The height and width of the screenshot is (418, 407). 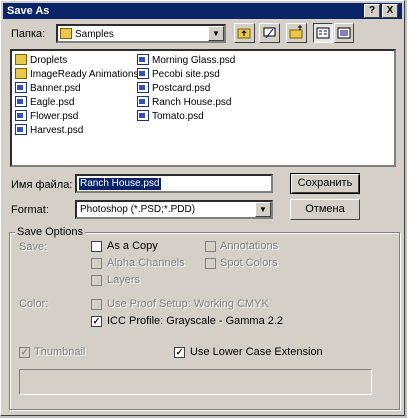 What do you see at coordinates (44, 102) in the screenshot?
I see `list-item: Eagle.psd` at bounding box center [44, 102].